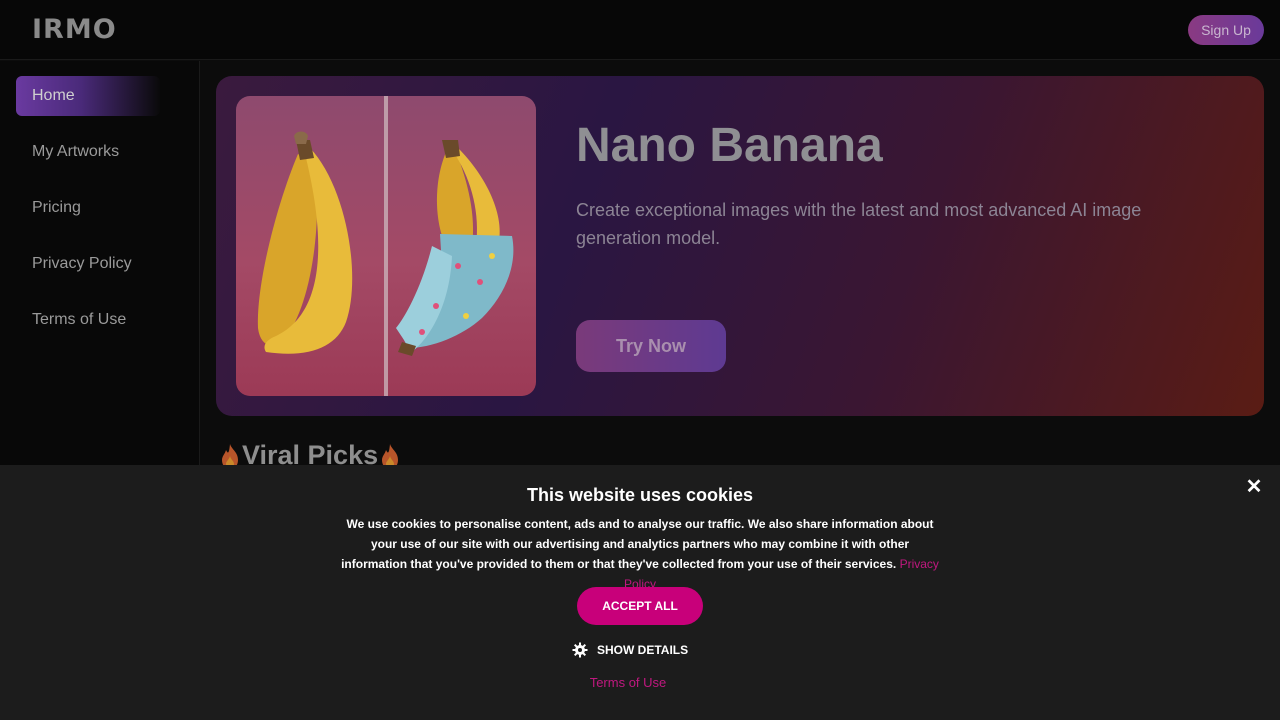 The height and width of the screenshot is (720, 1280). What do you see at coordinates (74, 29) in the screenshot?
I see `logo: IRMO` at bounding box center [74, 29].